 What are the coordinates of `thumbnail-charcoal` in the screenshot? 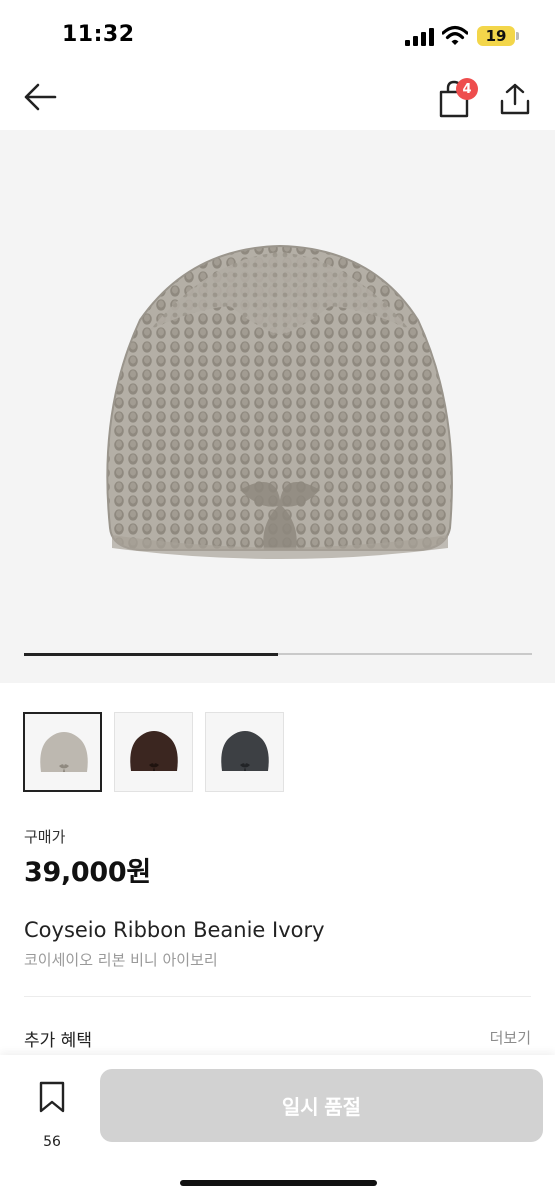 It's located at (244, 752).